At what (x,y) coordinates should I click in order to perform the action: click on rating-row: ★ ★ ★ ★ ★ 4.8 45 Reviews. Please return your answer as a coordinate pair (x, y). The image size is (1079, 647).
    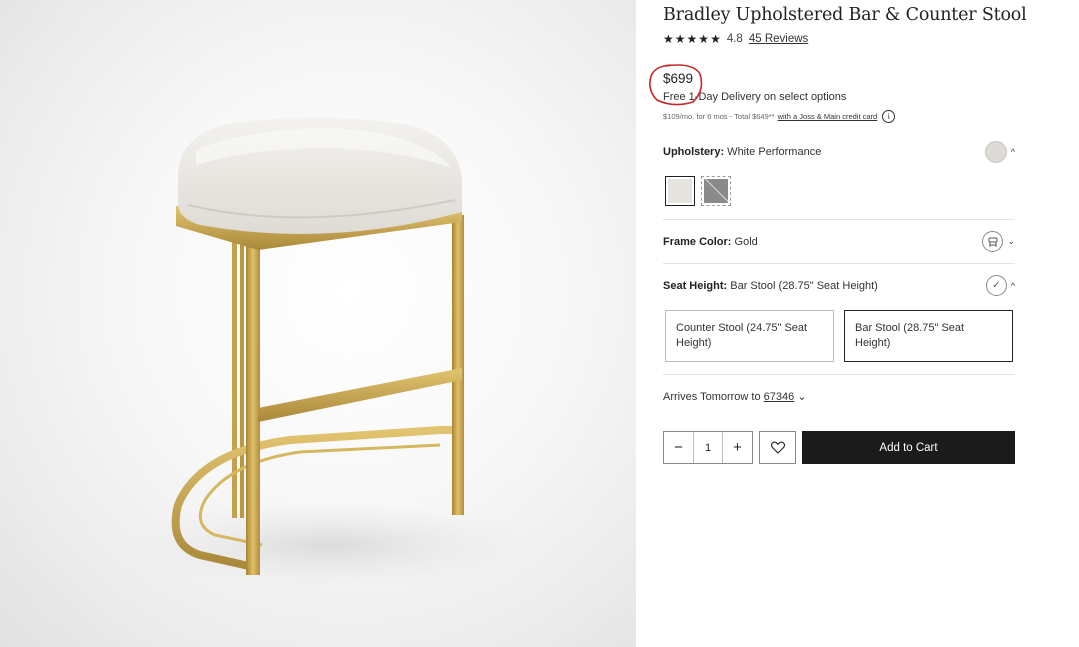
    Looking at the image, I should click on (735, 39).